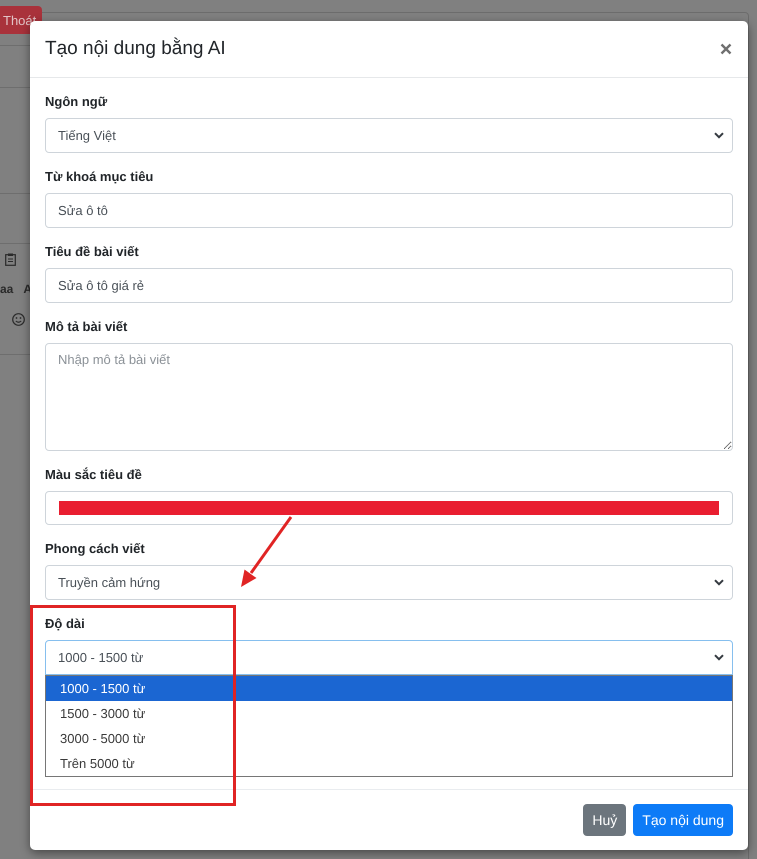 This screenshot has width=757, height=859. Describe the element at coordinates (99, 177) in the screenshot. I see `field-label: Từ khoá mục tiêu` at that location.